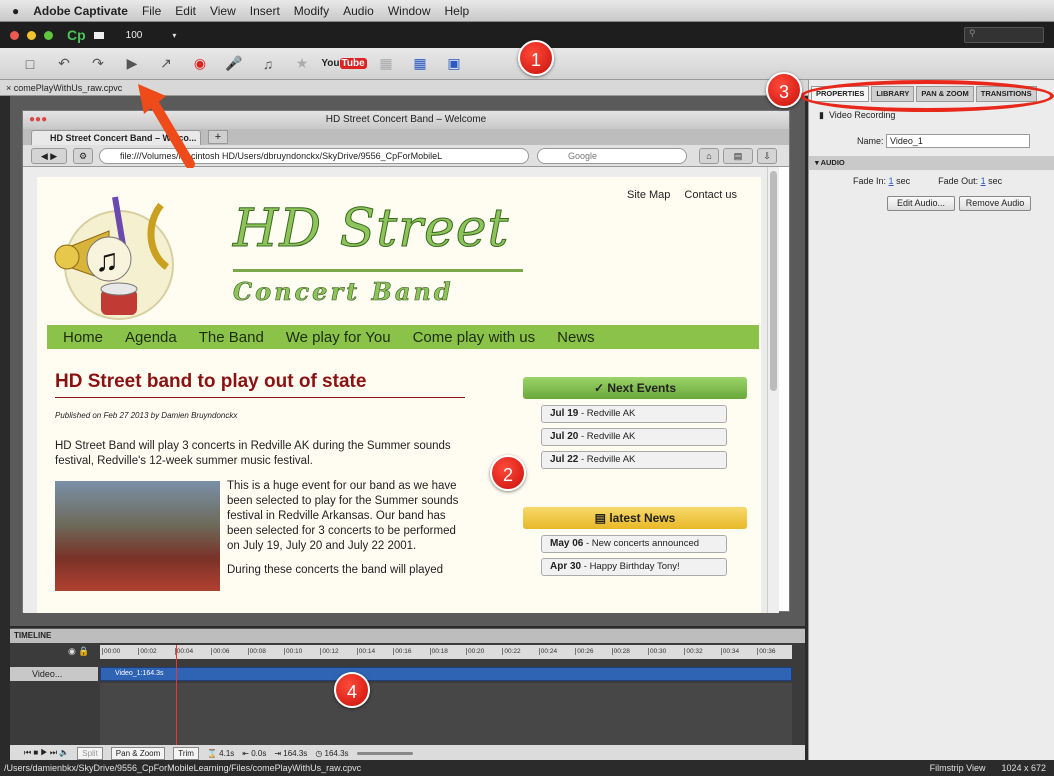 Image resolution: width=1054 pixels, height=776 pixels. I want to click on new-tab-icon: +, so click(218, 137).